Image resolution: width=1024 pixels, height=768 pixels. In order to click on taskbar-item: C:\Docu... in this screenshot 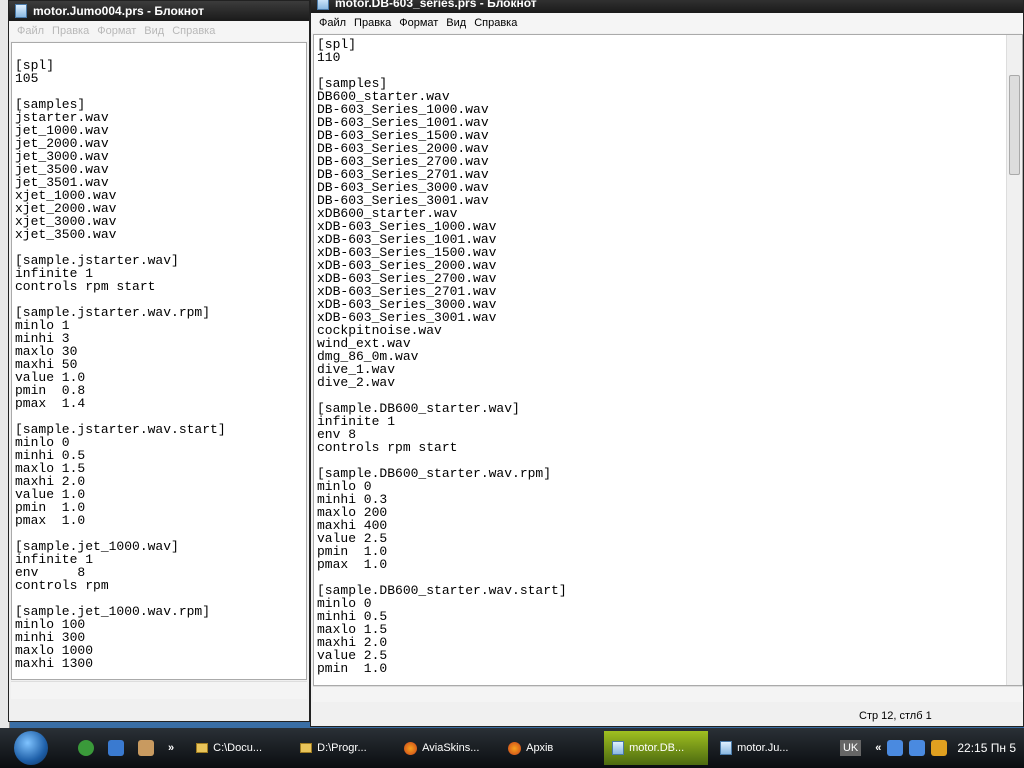, I will do `click(238, 748)`.